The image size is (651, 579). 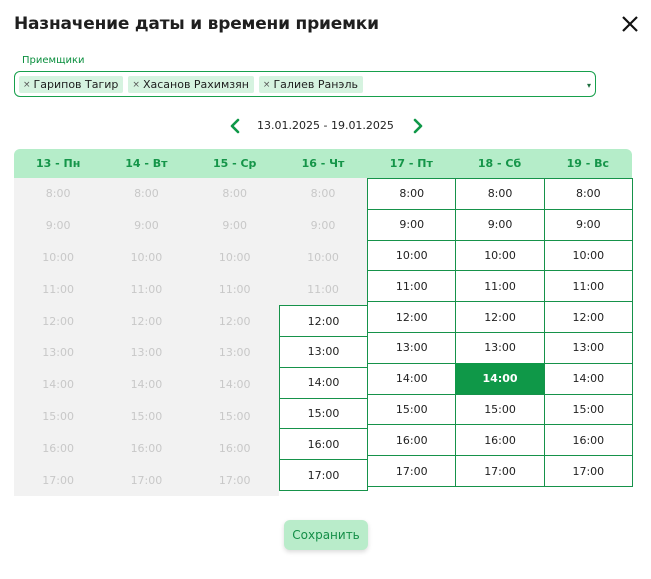 What do you see at coordinates (234, 163) in the screenshot?
I see `day-header: 15 - Ср` at bounding box center [234, 163].